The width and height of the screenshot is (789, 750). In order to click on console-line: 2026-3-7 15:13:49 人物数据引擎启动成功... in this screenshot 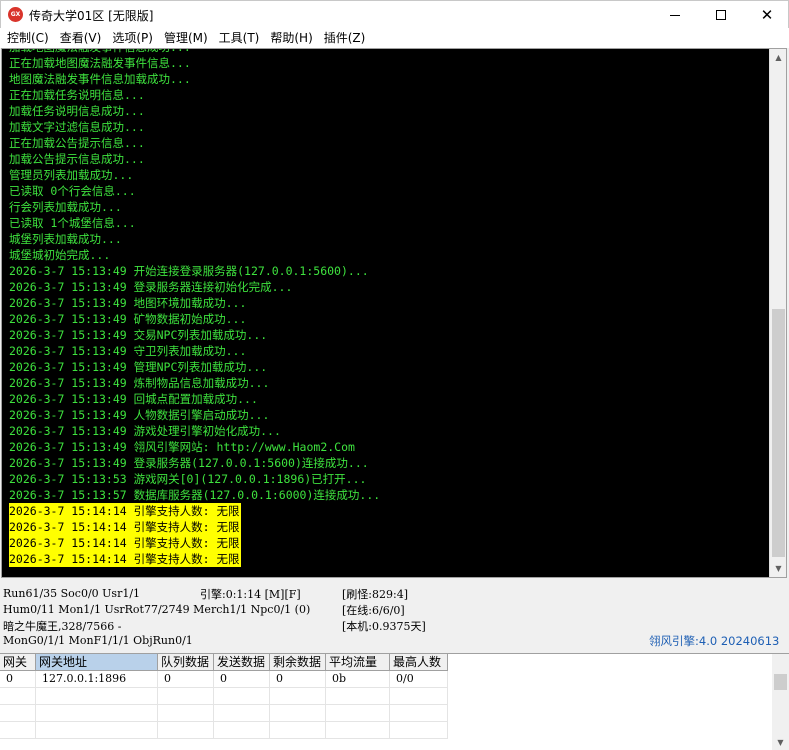, I will do `click(139, 415)`.